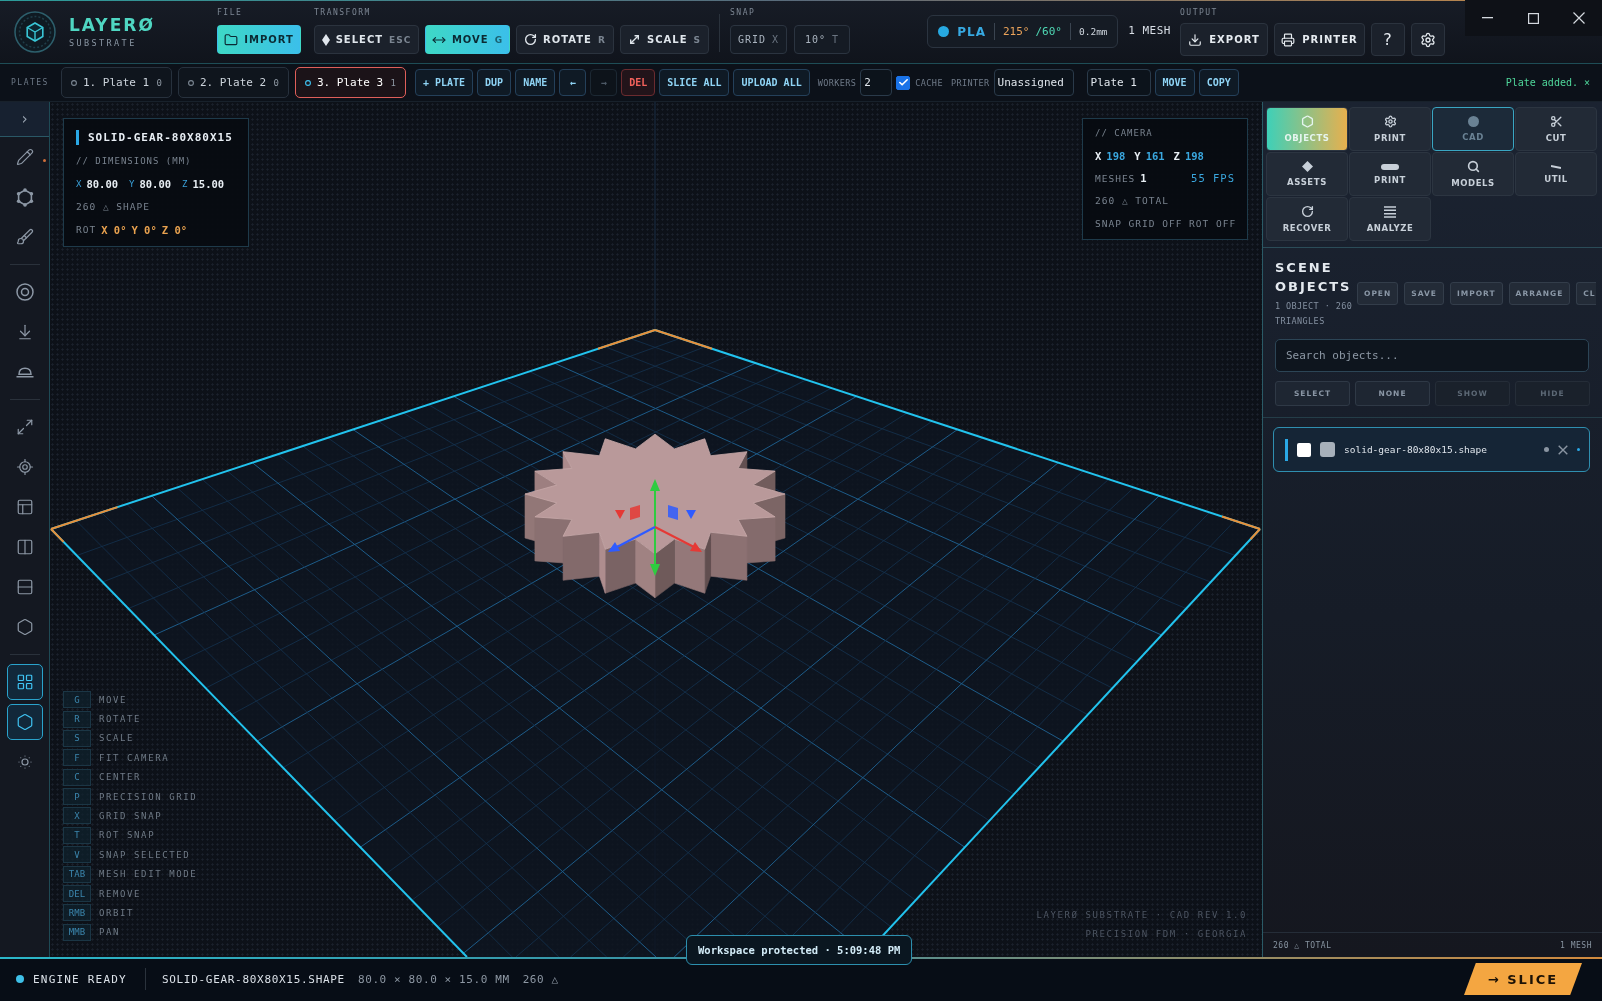  I want to click on pencil-icon, so click(24, 157).